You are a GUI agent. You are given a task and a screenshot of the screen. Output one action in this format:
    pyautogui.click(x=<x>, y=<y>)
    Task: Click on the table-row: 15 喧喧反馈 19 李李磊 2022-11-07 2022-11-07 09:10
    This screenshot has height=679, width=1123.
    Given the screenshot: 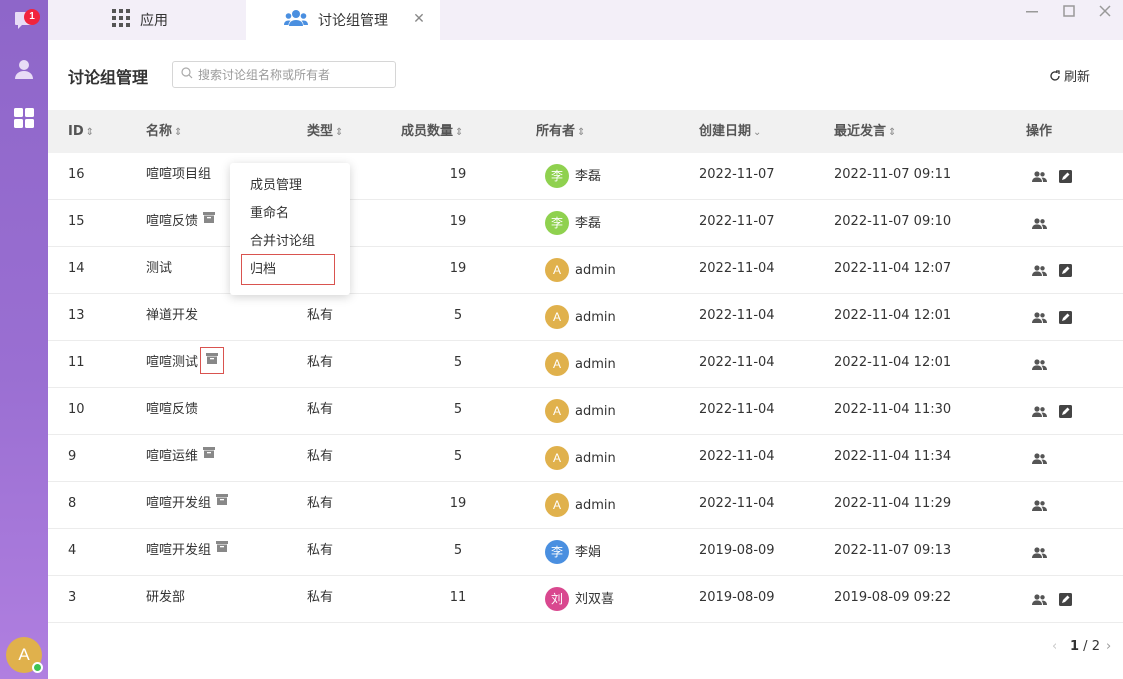 What is the action you would take?
    pyautogui.click(x=585, y=223)
    